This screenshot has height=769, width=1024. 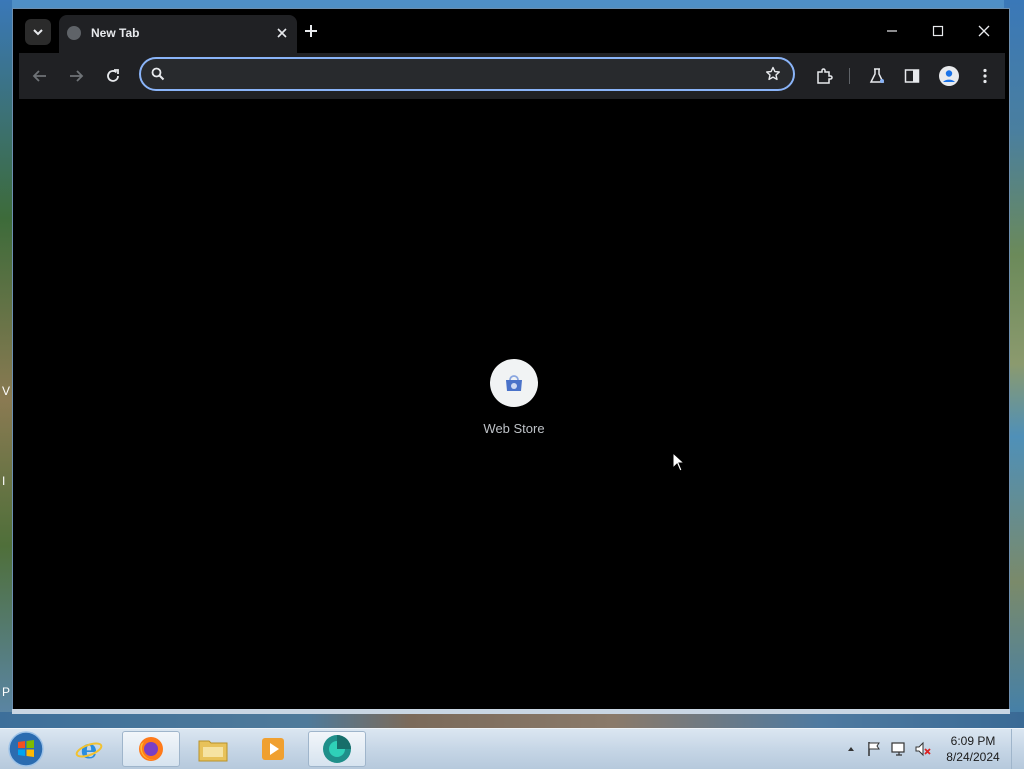 I want to click on shortcut-tile, so click(x=514, y=383).